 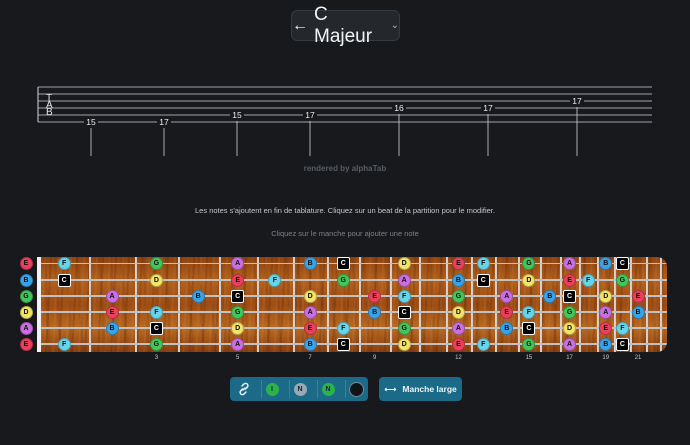 I want to click on arrow-left-icon: ←, so click(x=300, y=25).